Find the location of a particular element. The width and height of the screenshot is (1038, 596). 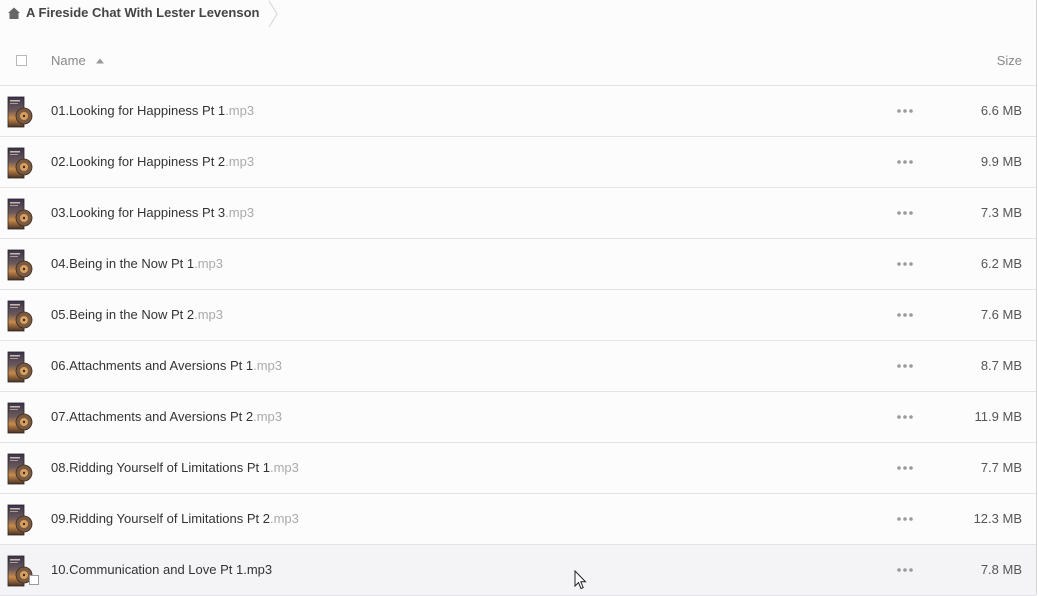

file-basename: 09.Ridding Yourself of Limitations Pt 2 is located at coordinates (160, 518).